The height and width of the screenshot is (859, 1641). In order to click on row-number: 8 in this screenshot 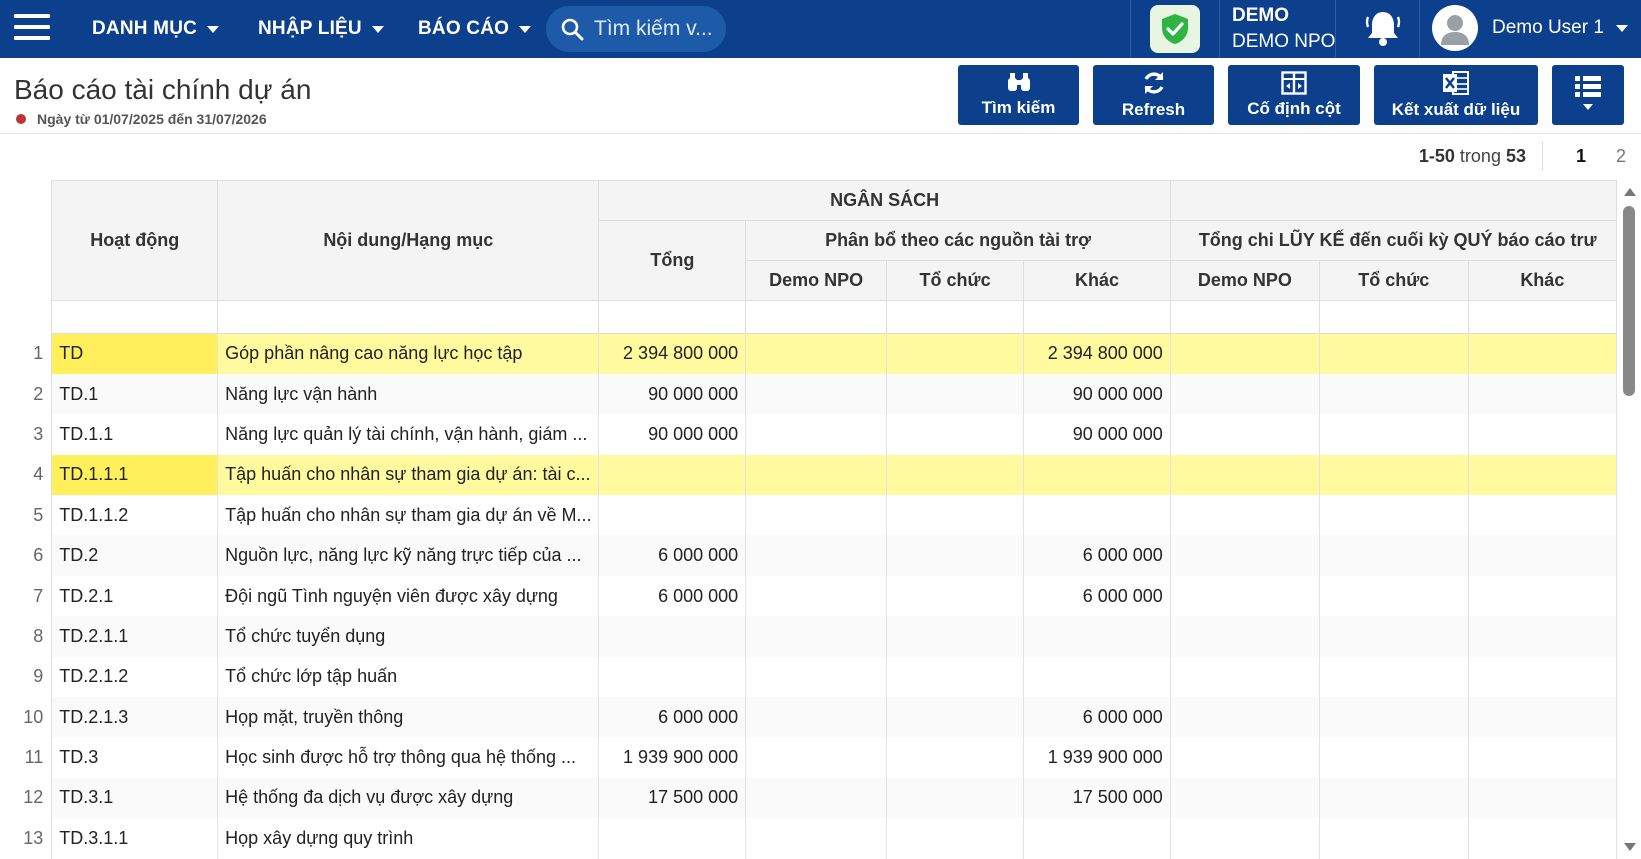, I will do `click(26, 636)`.